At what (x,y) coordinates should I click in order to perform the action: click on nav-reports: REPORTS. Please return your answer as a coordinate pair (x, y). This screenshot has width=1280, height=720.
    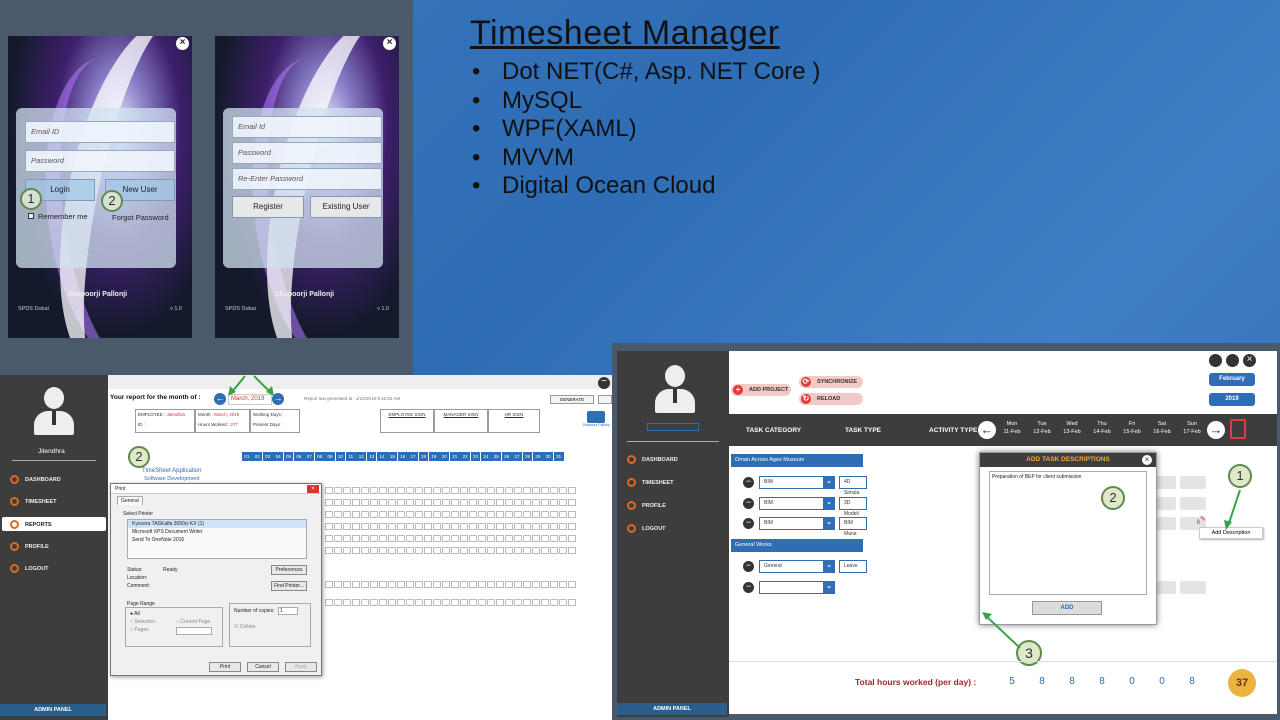
    Looking at the image, I should click on (31, 524).